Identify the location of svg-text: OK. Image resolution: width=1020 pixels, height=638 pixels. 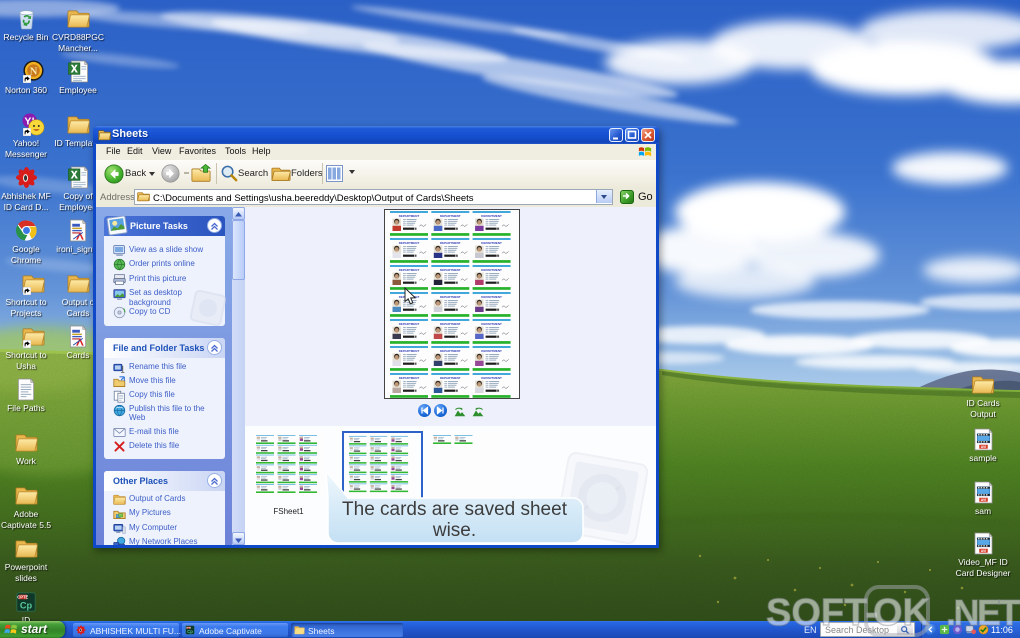
(902, 613).